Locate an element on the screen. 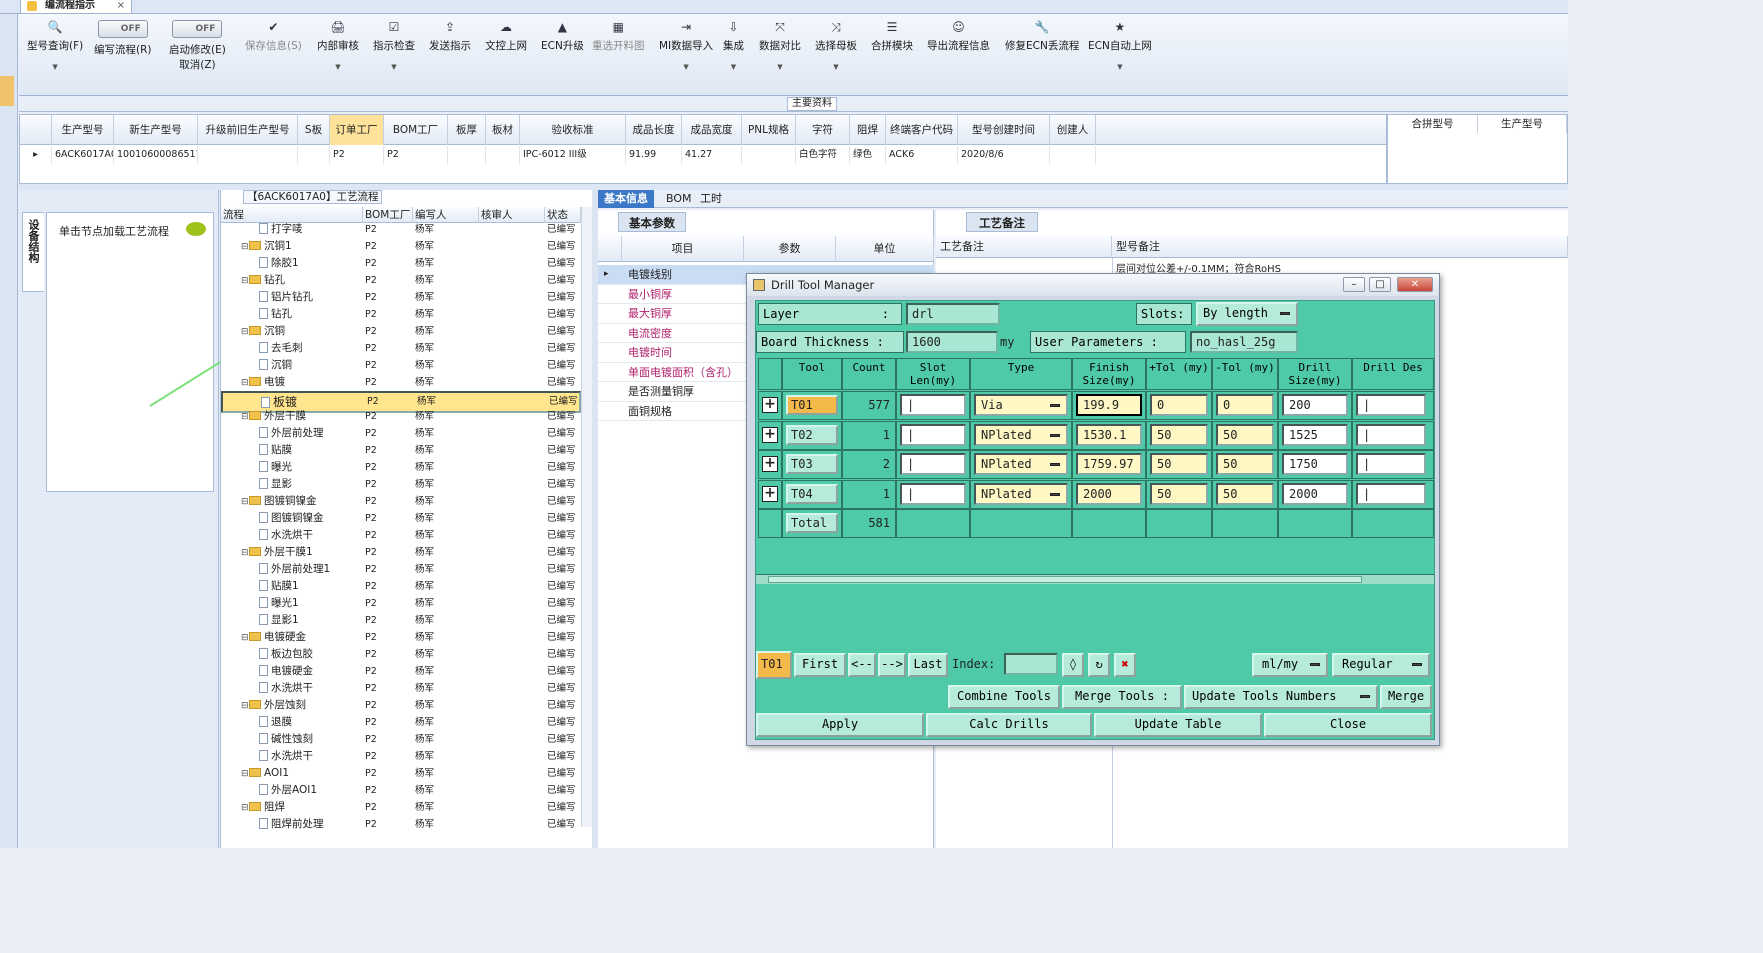 The width and height of the screenshot is (1763, 953). col-header-7: 板材 is located at coordinates (503, 130).